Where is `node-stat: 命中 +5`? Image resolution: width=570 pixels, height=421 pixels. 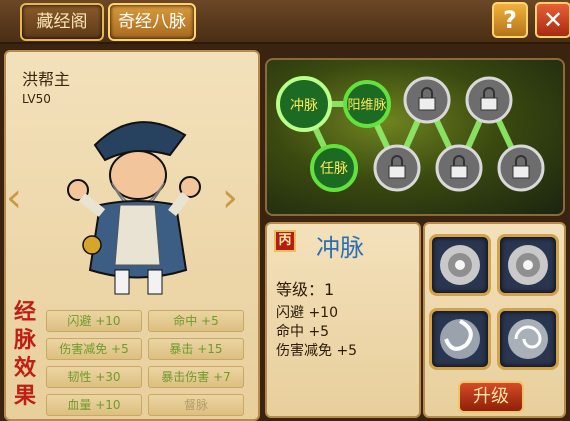 node-stat: 命中 +5 is located at coordinates (303, 332).